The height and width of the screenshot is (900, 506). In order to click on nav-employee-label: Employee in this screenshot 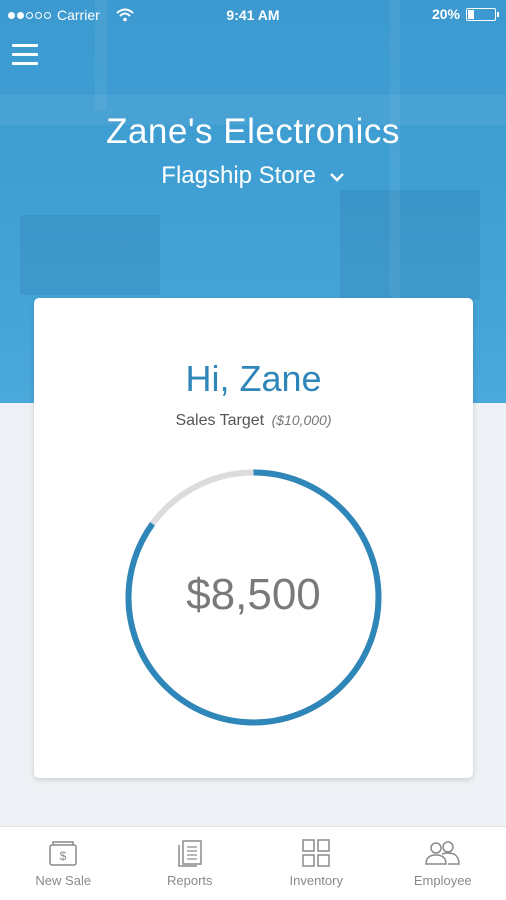, I will do `click(442, 880)`.